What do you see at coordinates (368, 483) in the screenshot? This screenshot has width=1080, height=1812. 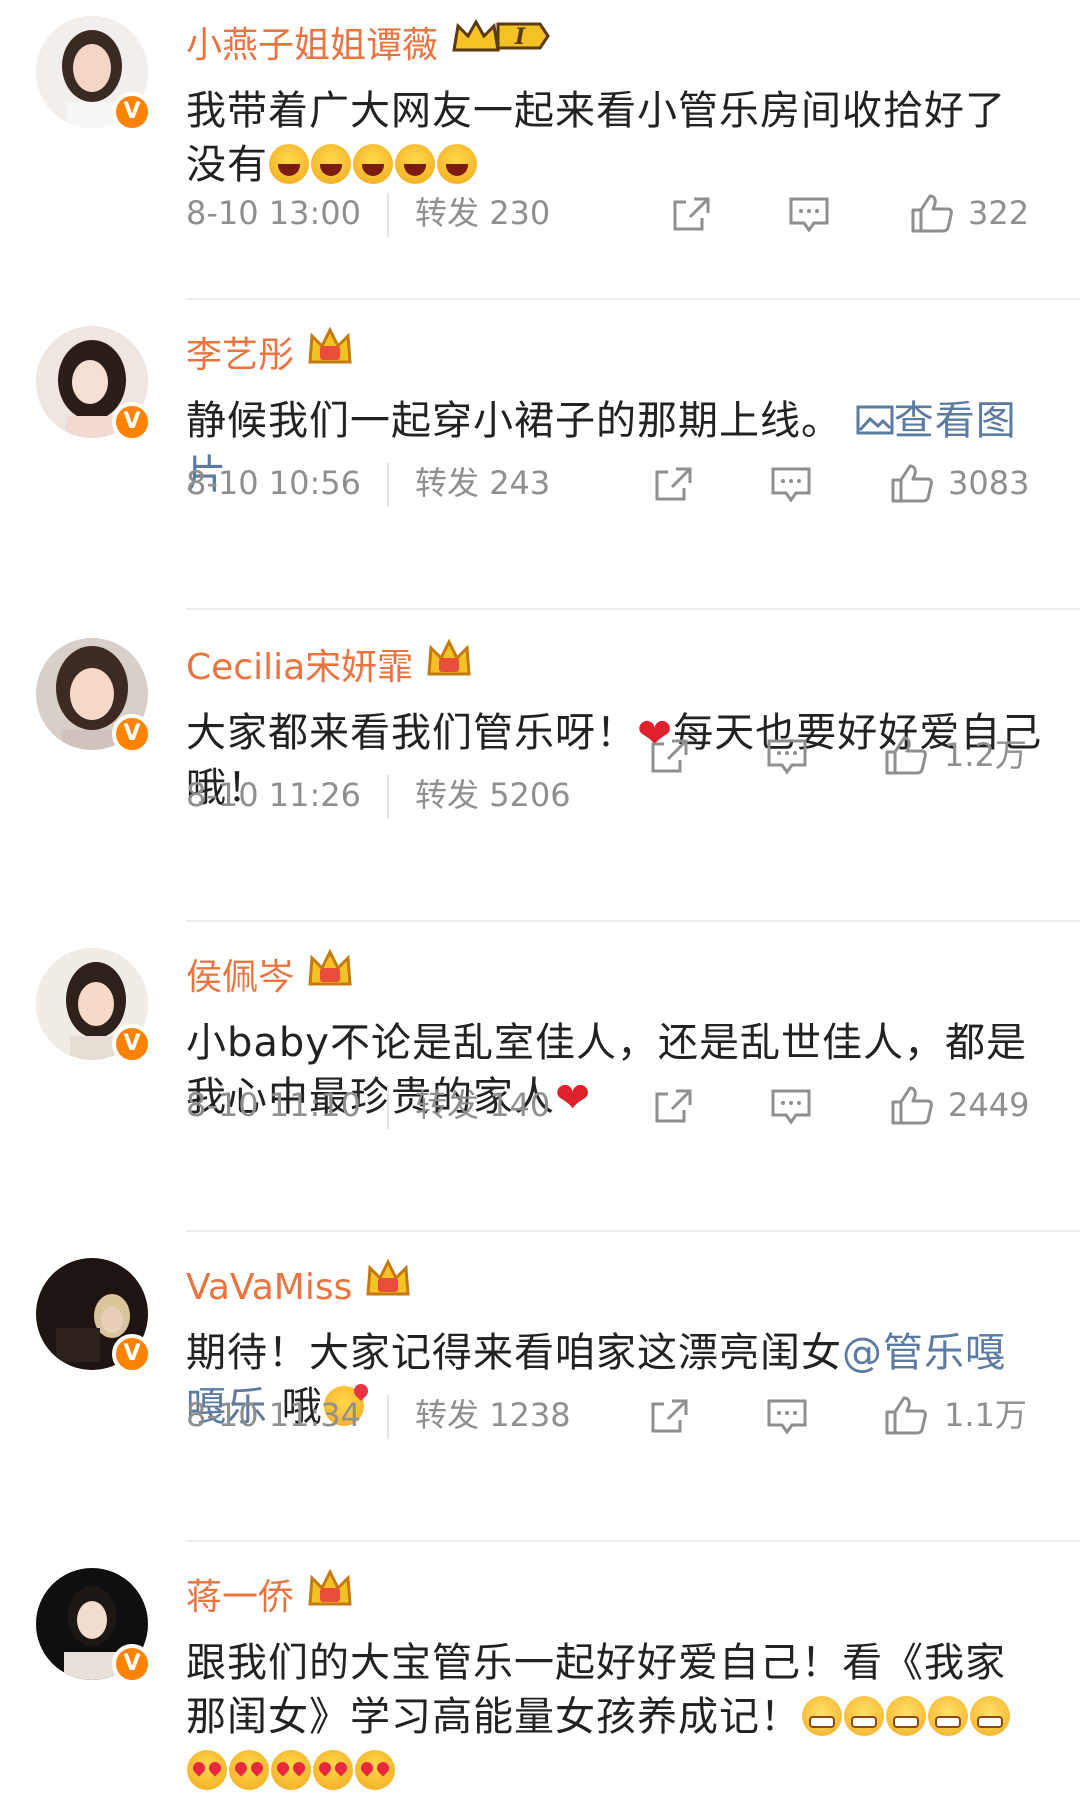 I see `comment-meta: 8-10 10:56 转发 243` at bounding box center [368, 483].